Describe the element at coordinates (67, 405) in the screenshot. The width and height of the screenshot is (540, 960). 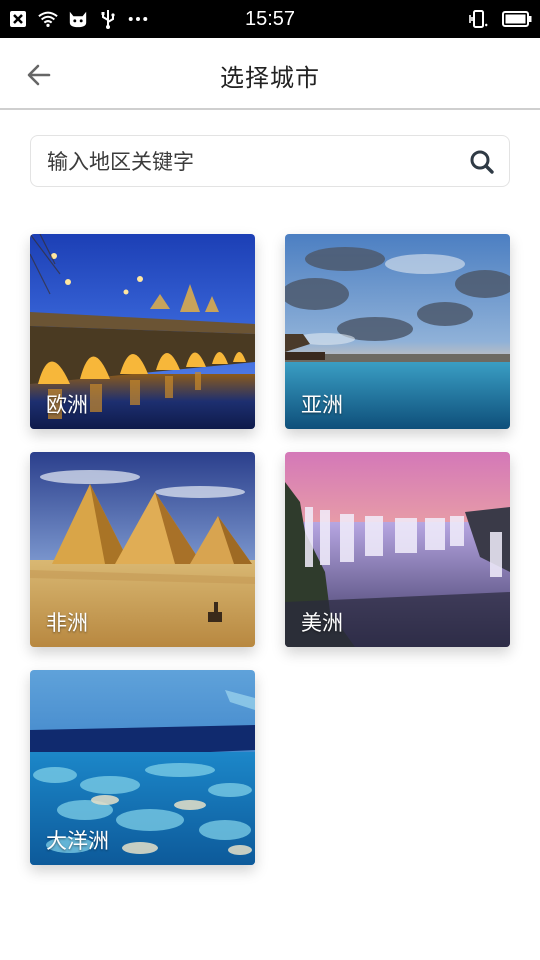
I see `region-label: 欧洲` at that location.